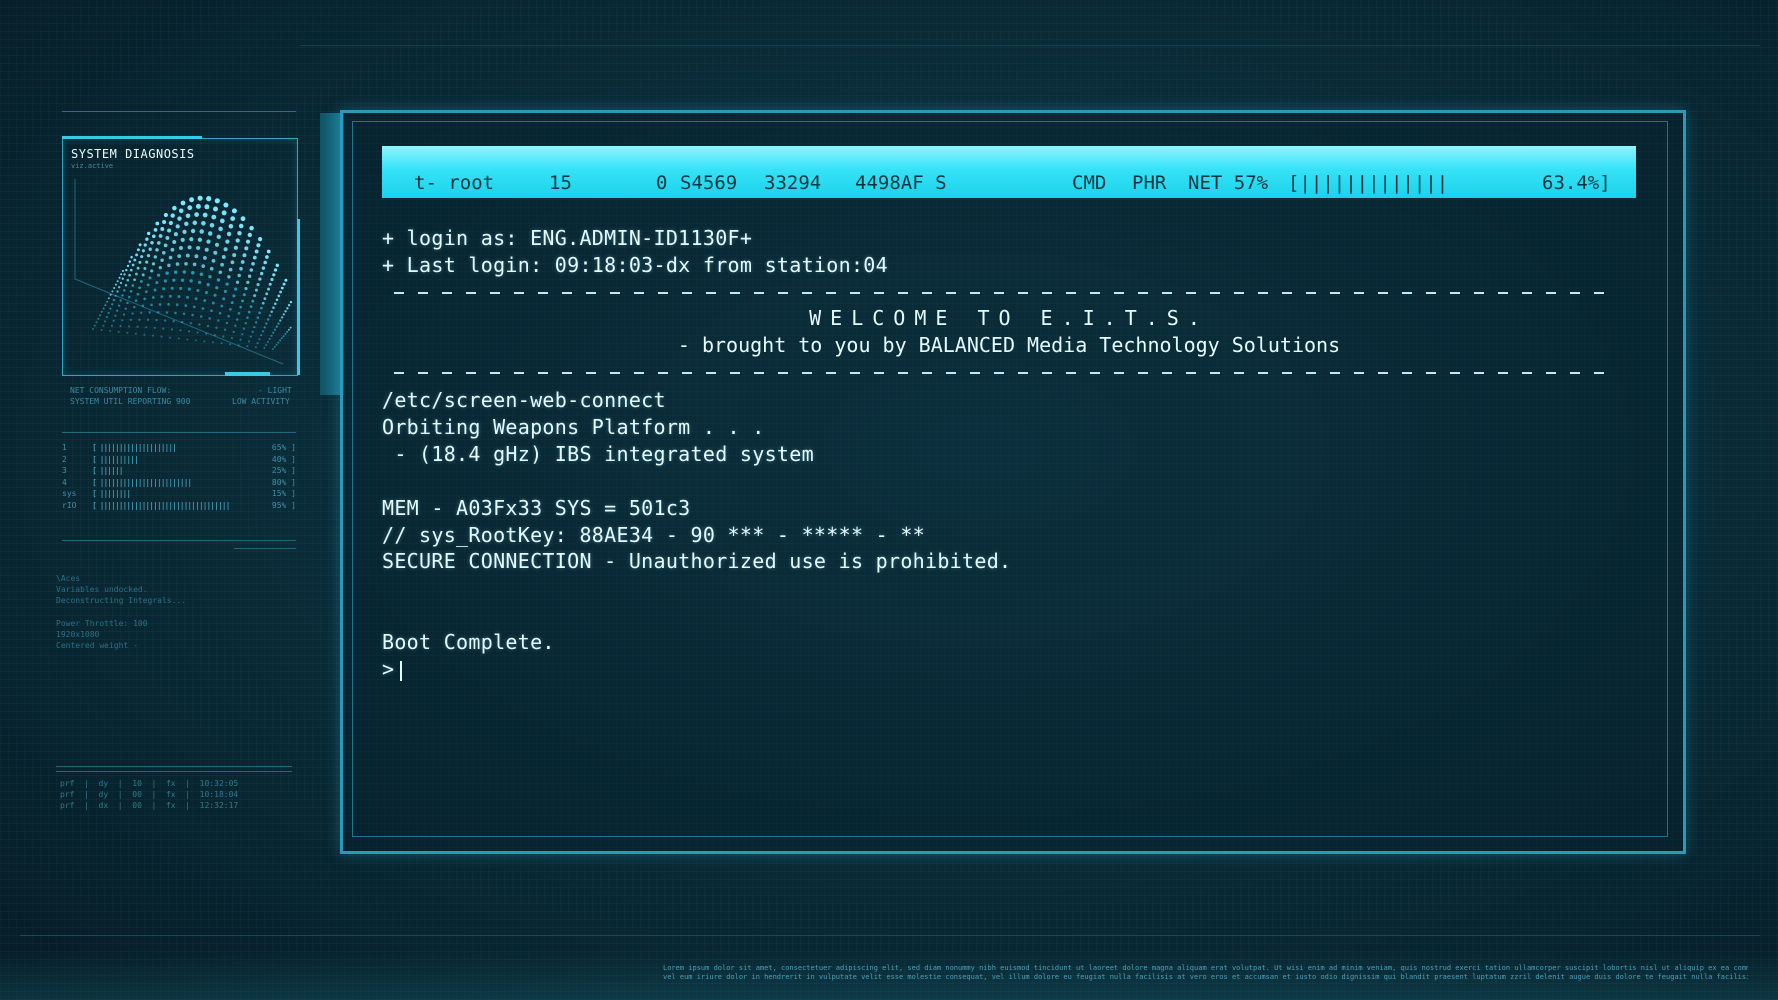 Image resolution: width=1778 pixels, height=1000 pixels. I want to click on command-prompt: >, so click(392, 669).